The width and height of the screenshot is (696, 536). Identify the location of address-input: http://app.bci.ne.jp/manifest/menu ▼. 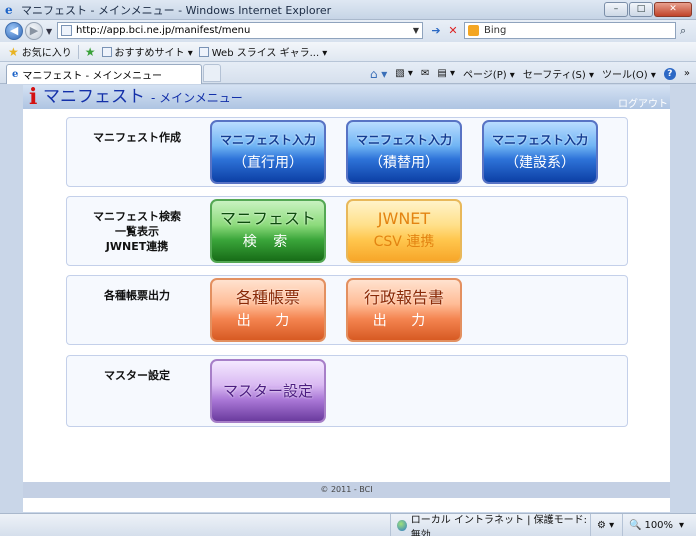
(240, 30).